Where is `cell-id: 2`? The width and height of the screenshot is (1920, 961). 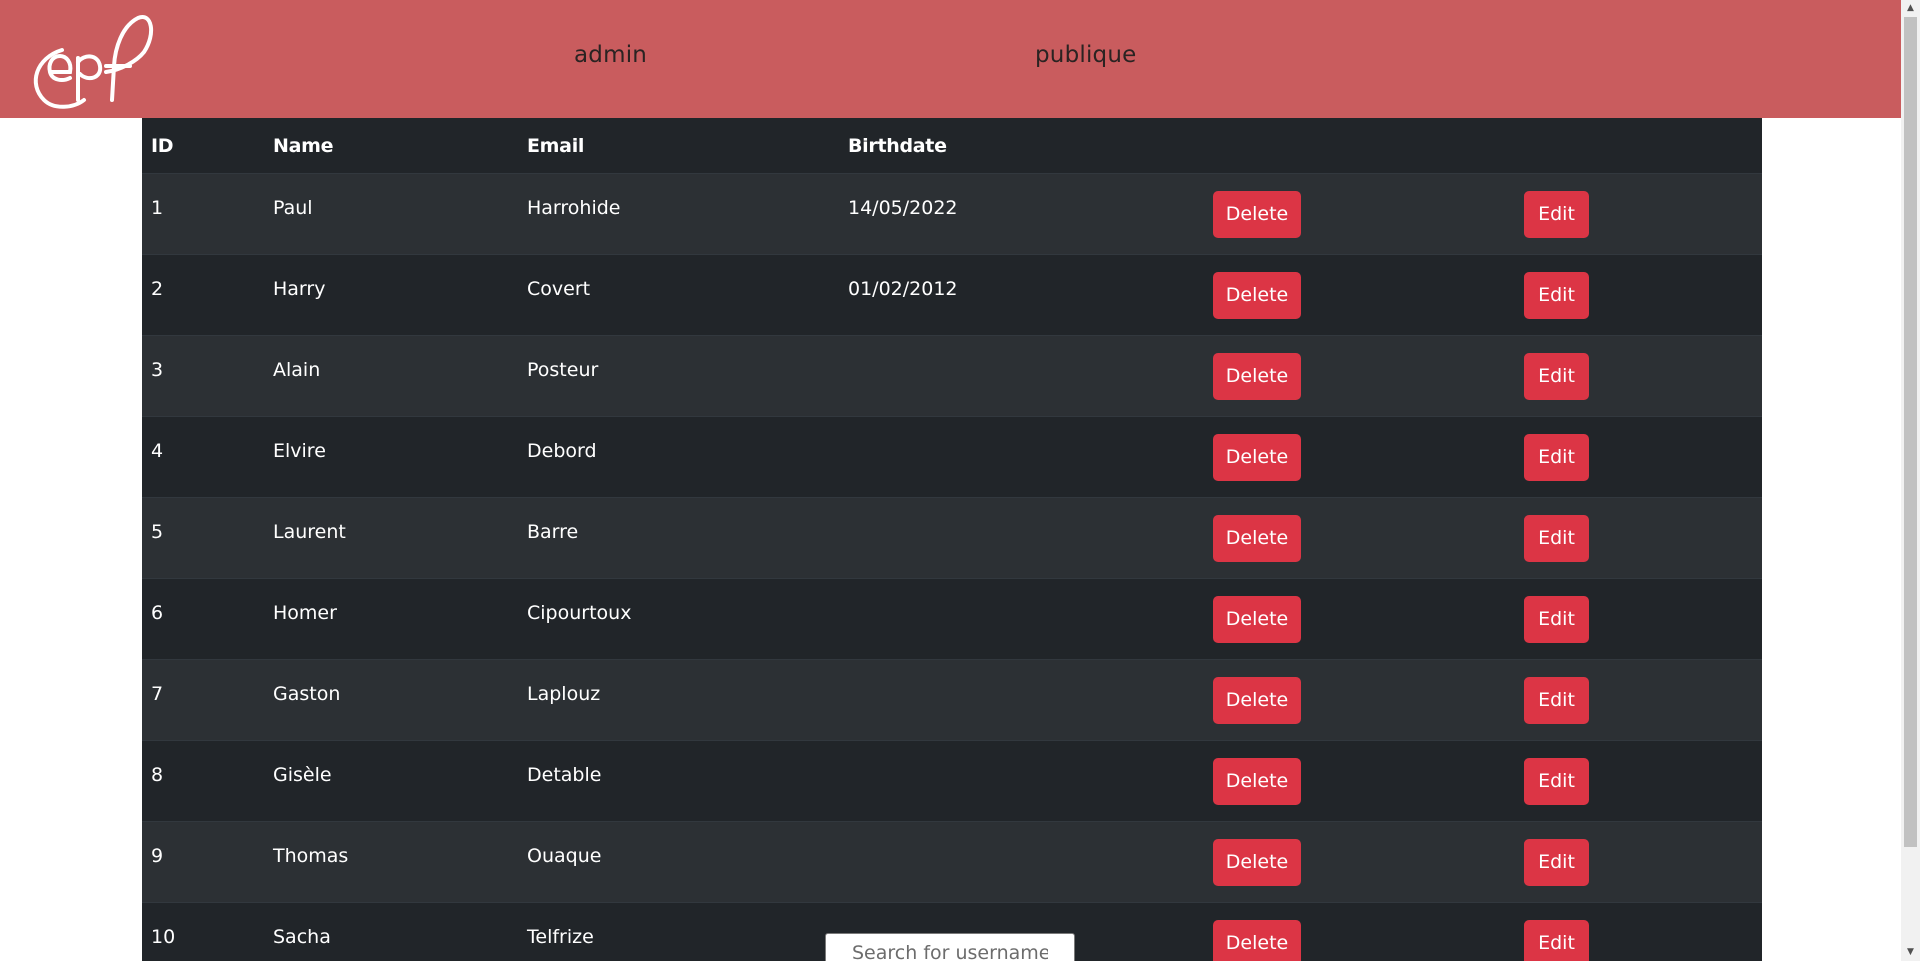
cell-id: 2 is located at coordinates (203, 295).